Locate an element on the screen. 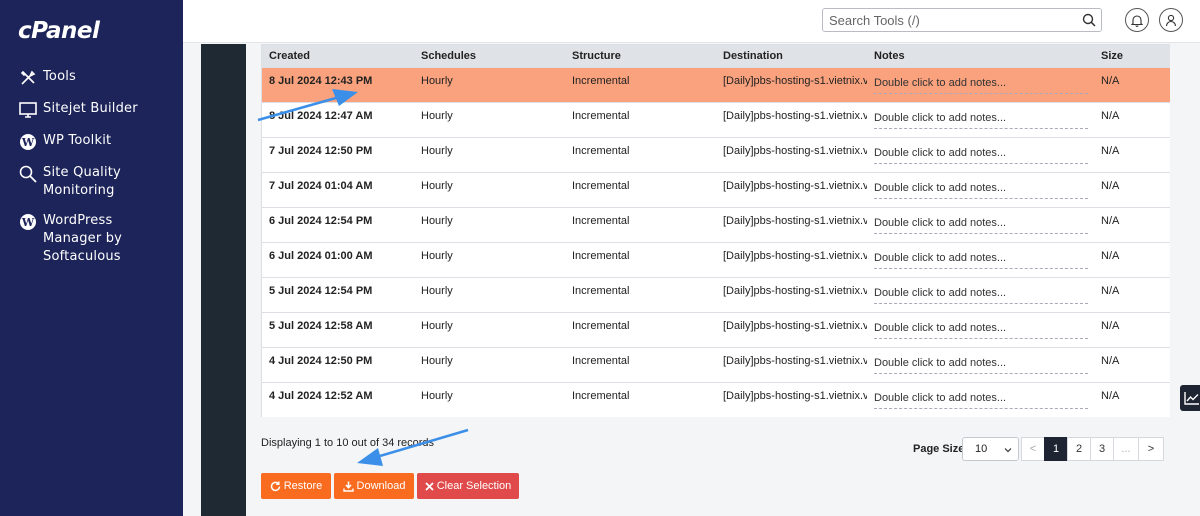 This screenshot has height=516, width=1200. pager-page-3: 3 is located at coordinates (1102, 449).